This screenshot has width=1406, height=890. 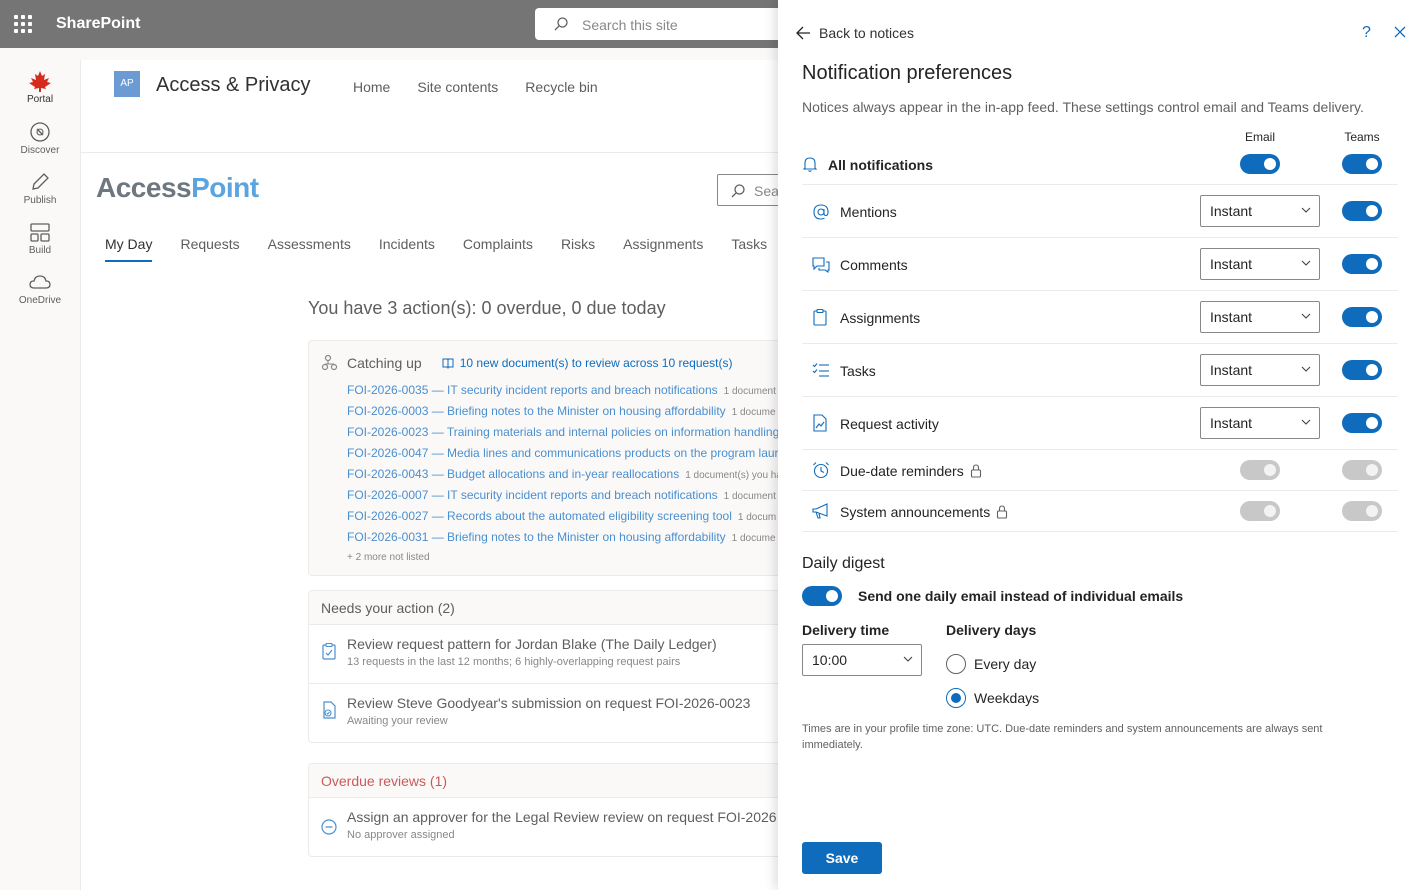 I want to click on mentions-email-frequency-select: Instant, so click(x=1260, y=211).